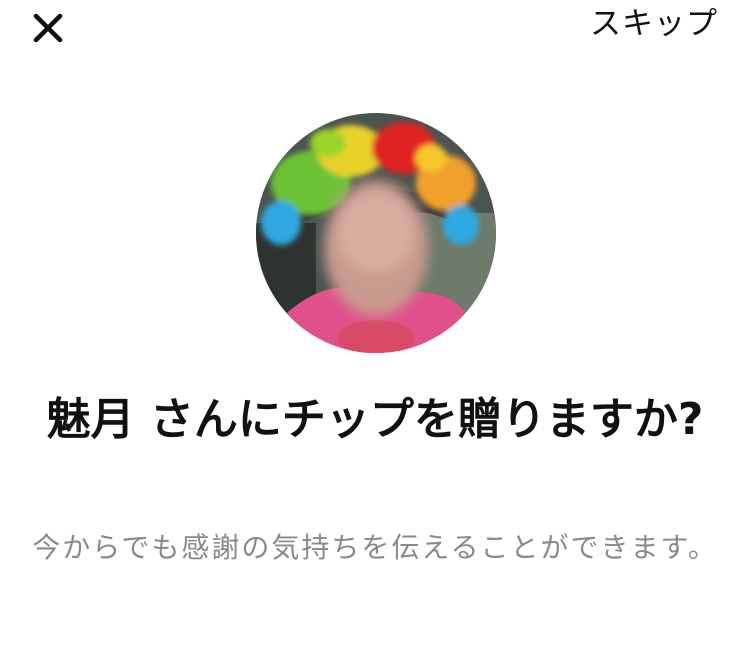  I want to click on close-icon, so click(48, 28).